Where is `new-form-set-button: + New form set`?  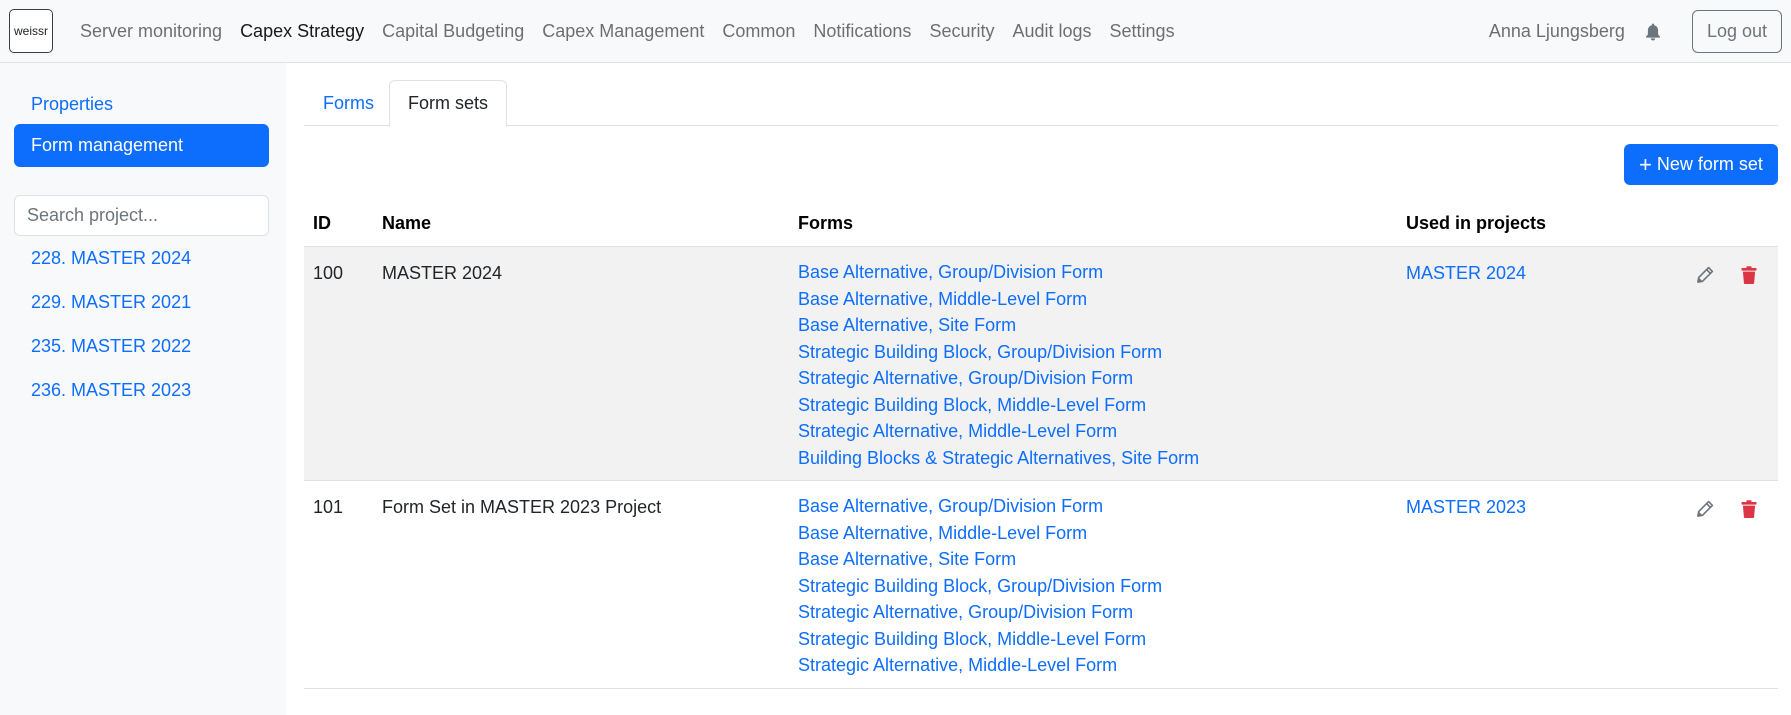 new-form-set-button: + New form set is located at coordinates (1701, 164).